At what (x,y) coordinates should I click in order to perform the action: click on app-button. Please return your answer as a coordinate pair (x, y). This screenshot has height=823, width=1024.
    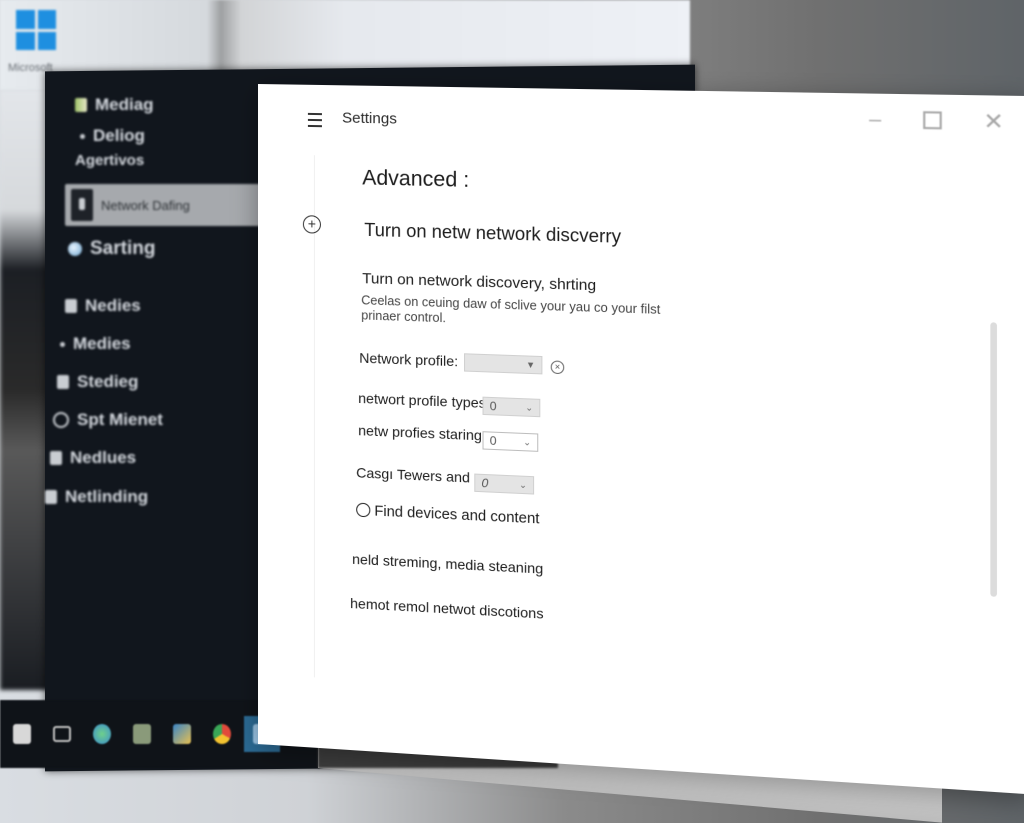
    Looking at the image, I should click on (142, 734).